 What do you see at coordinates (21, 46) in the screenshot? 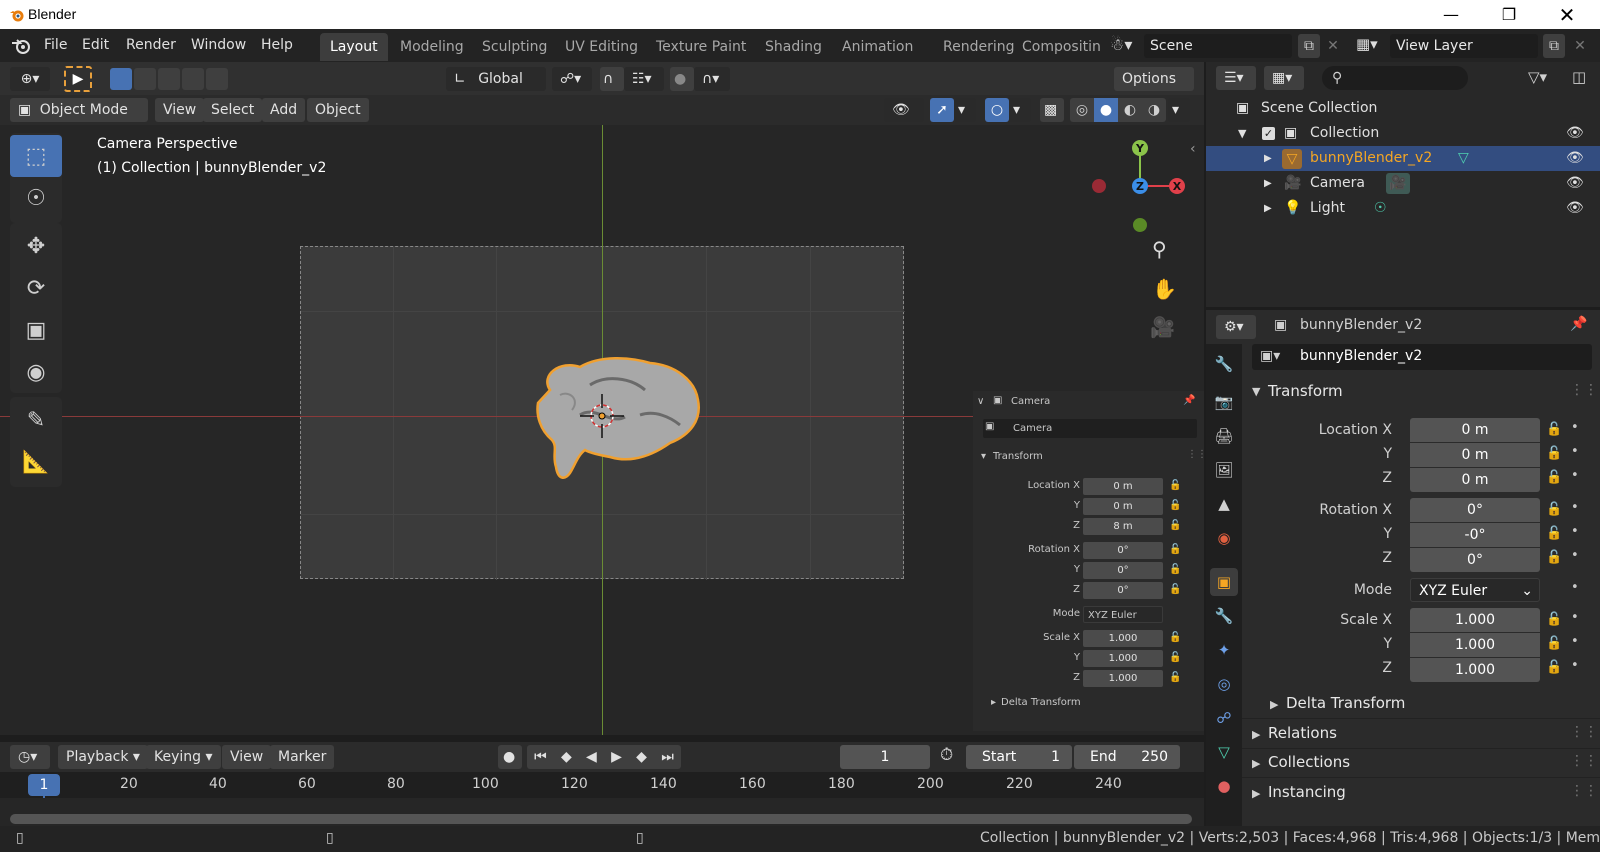
I see `blender-menu-icon` at bounding box center [21, 46].